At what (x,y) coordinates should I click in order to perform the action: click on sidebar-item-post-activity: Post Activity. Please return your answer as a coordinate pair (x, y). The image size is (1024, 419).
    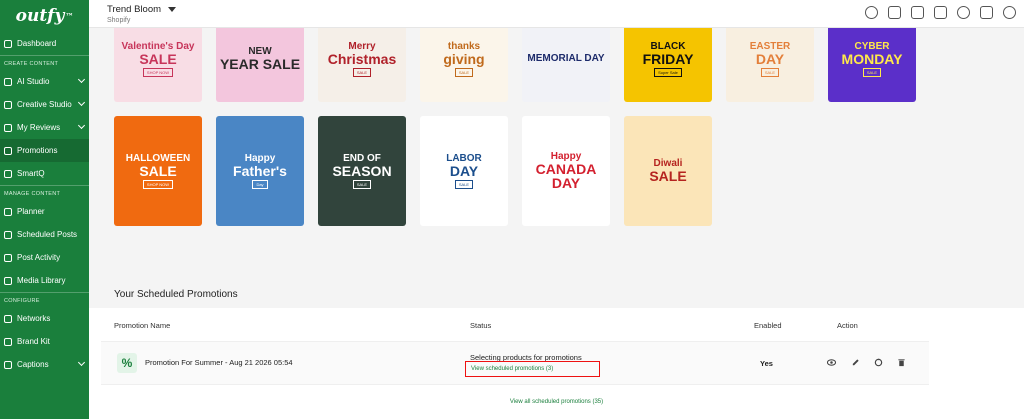
    Looking at the image, I should click on (44, 257).